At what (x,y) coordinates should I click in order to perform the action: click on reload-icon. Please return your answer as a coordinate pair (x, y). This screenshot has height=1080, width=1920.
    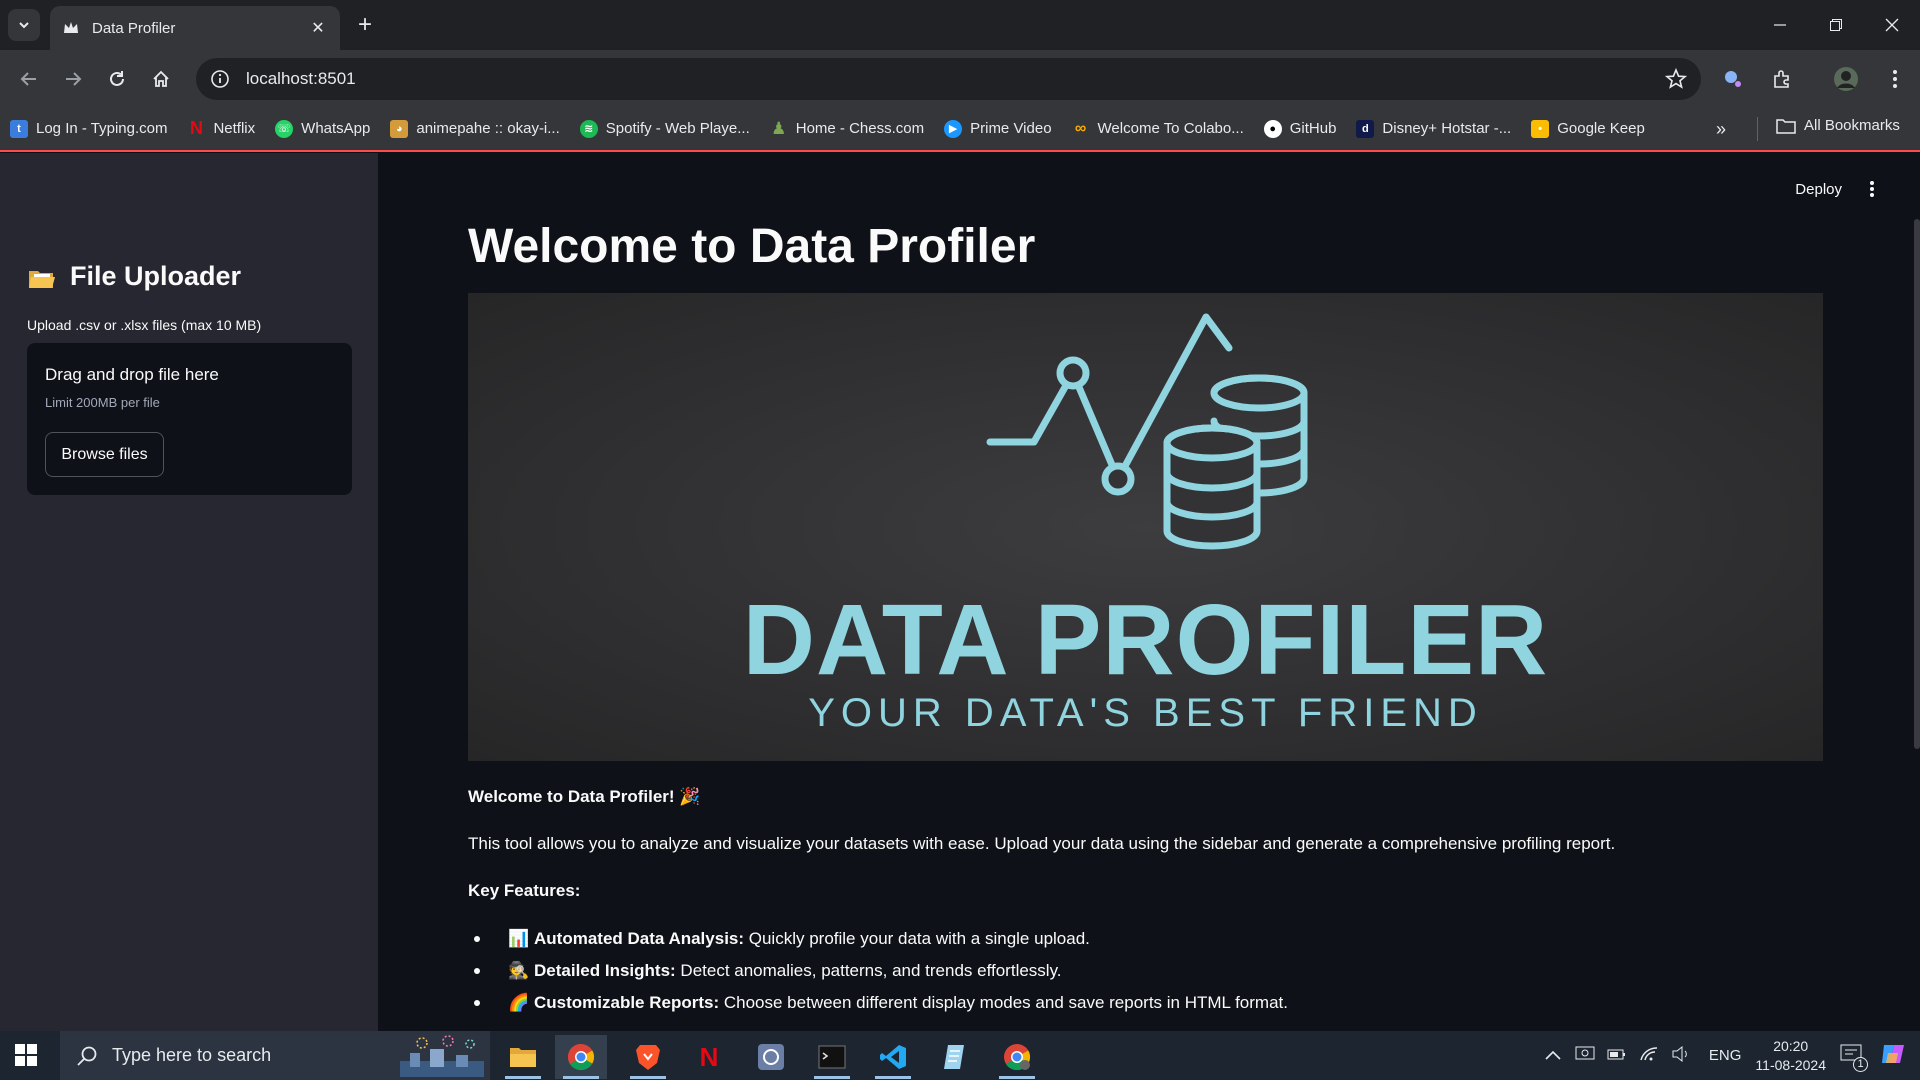
    Looking at the image, I should click on (117, 78).